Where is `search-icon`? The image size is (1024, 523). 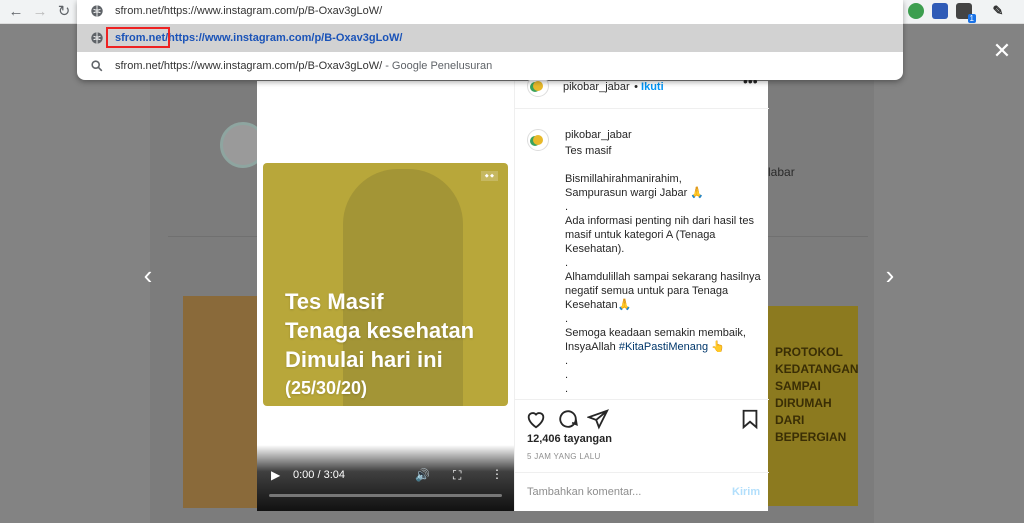 search-icon is located at coordinates (97, 66).